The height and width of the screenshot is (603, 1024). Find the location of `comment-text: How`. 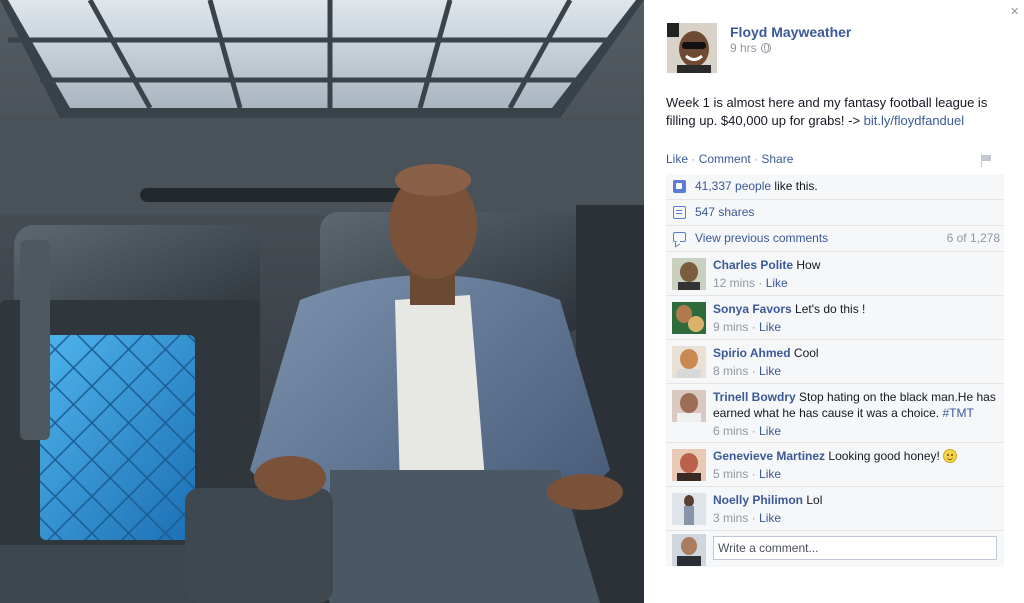

comment-text: How is located at coordinates (808, 265).